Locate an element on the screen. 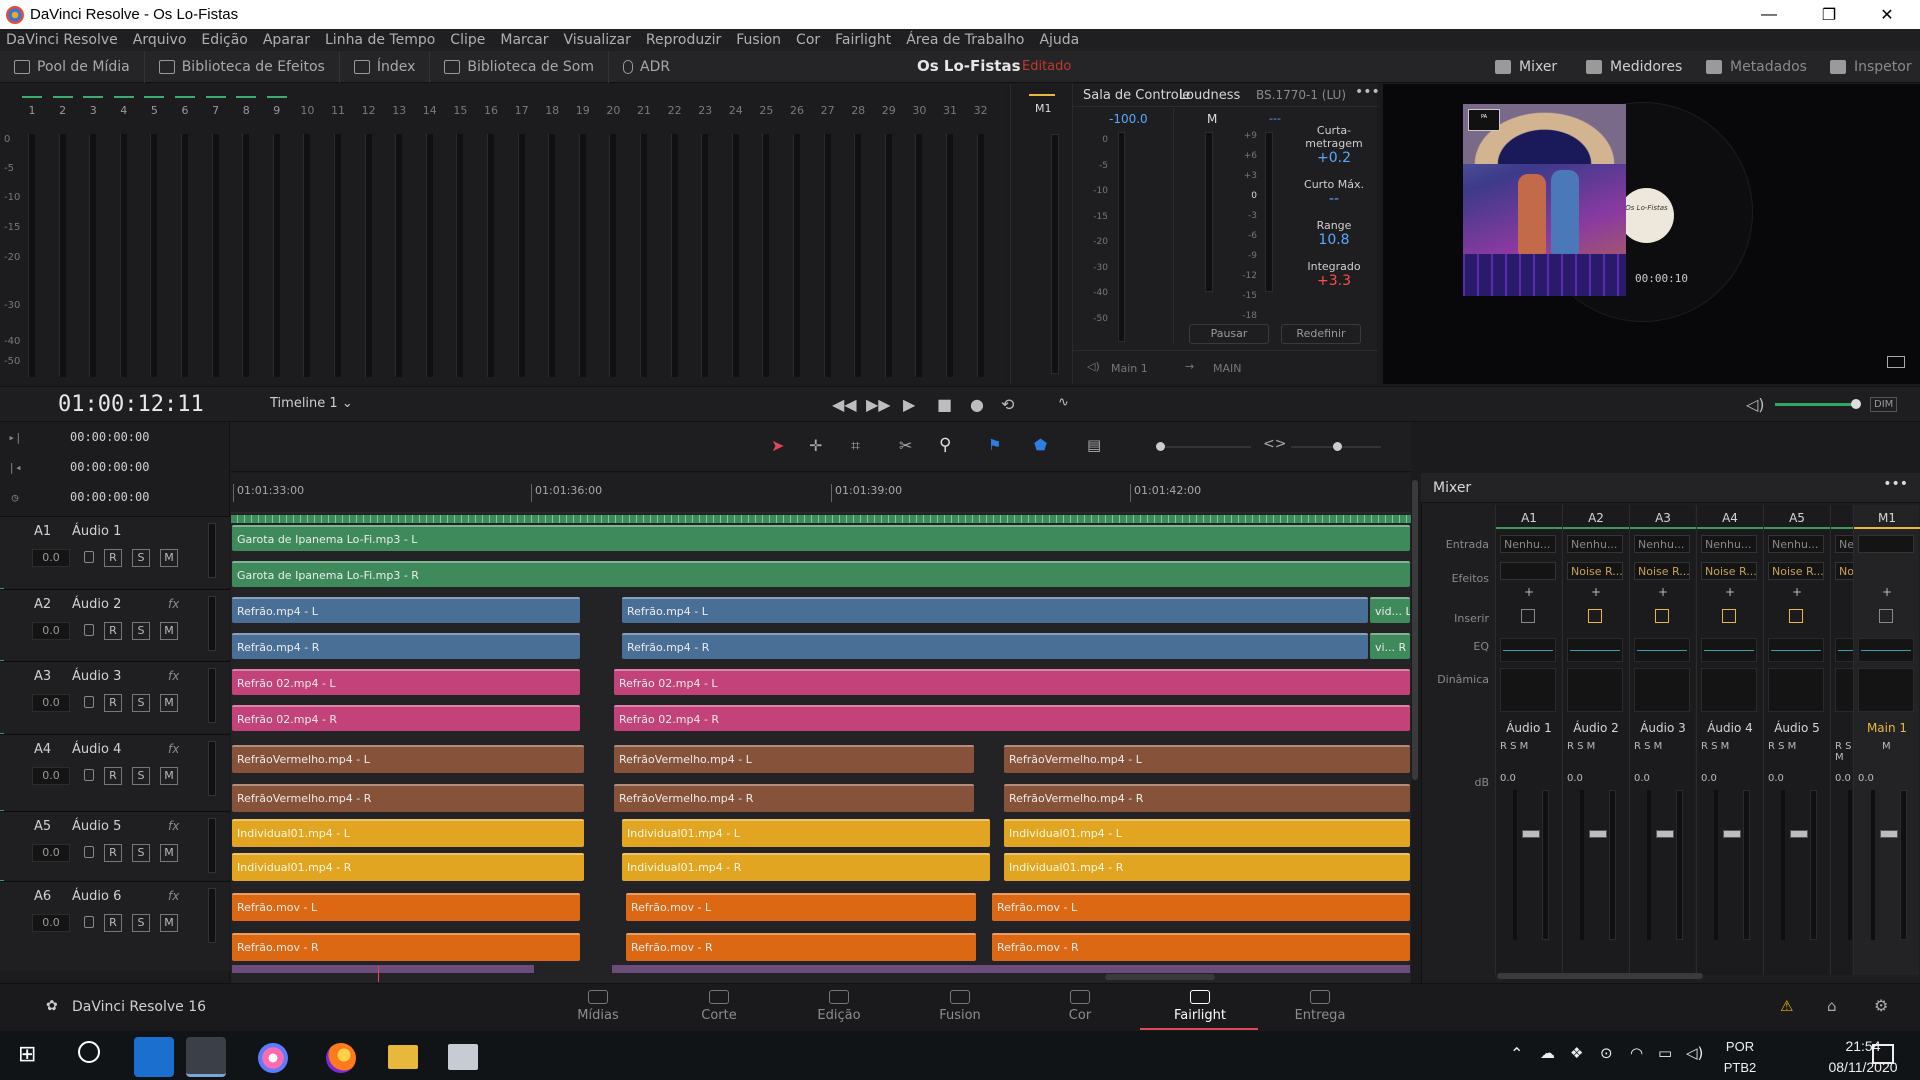 This screenshot has width=1920, height=1080. dropbox-icon: ❖ is located at coordinates (1576, 1053).